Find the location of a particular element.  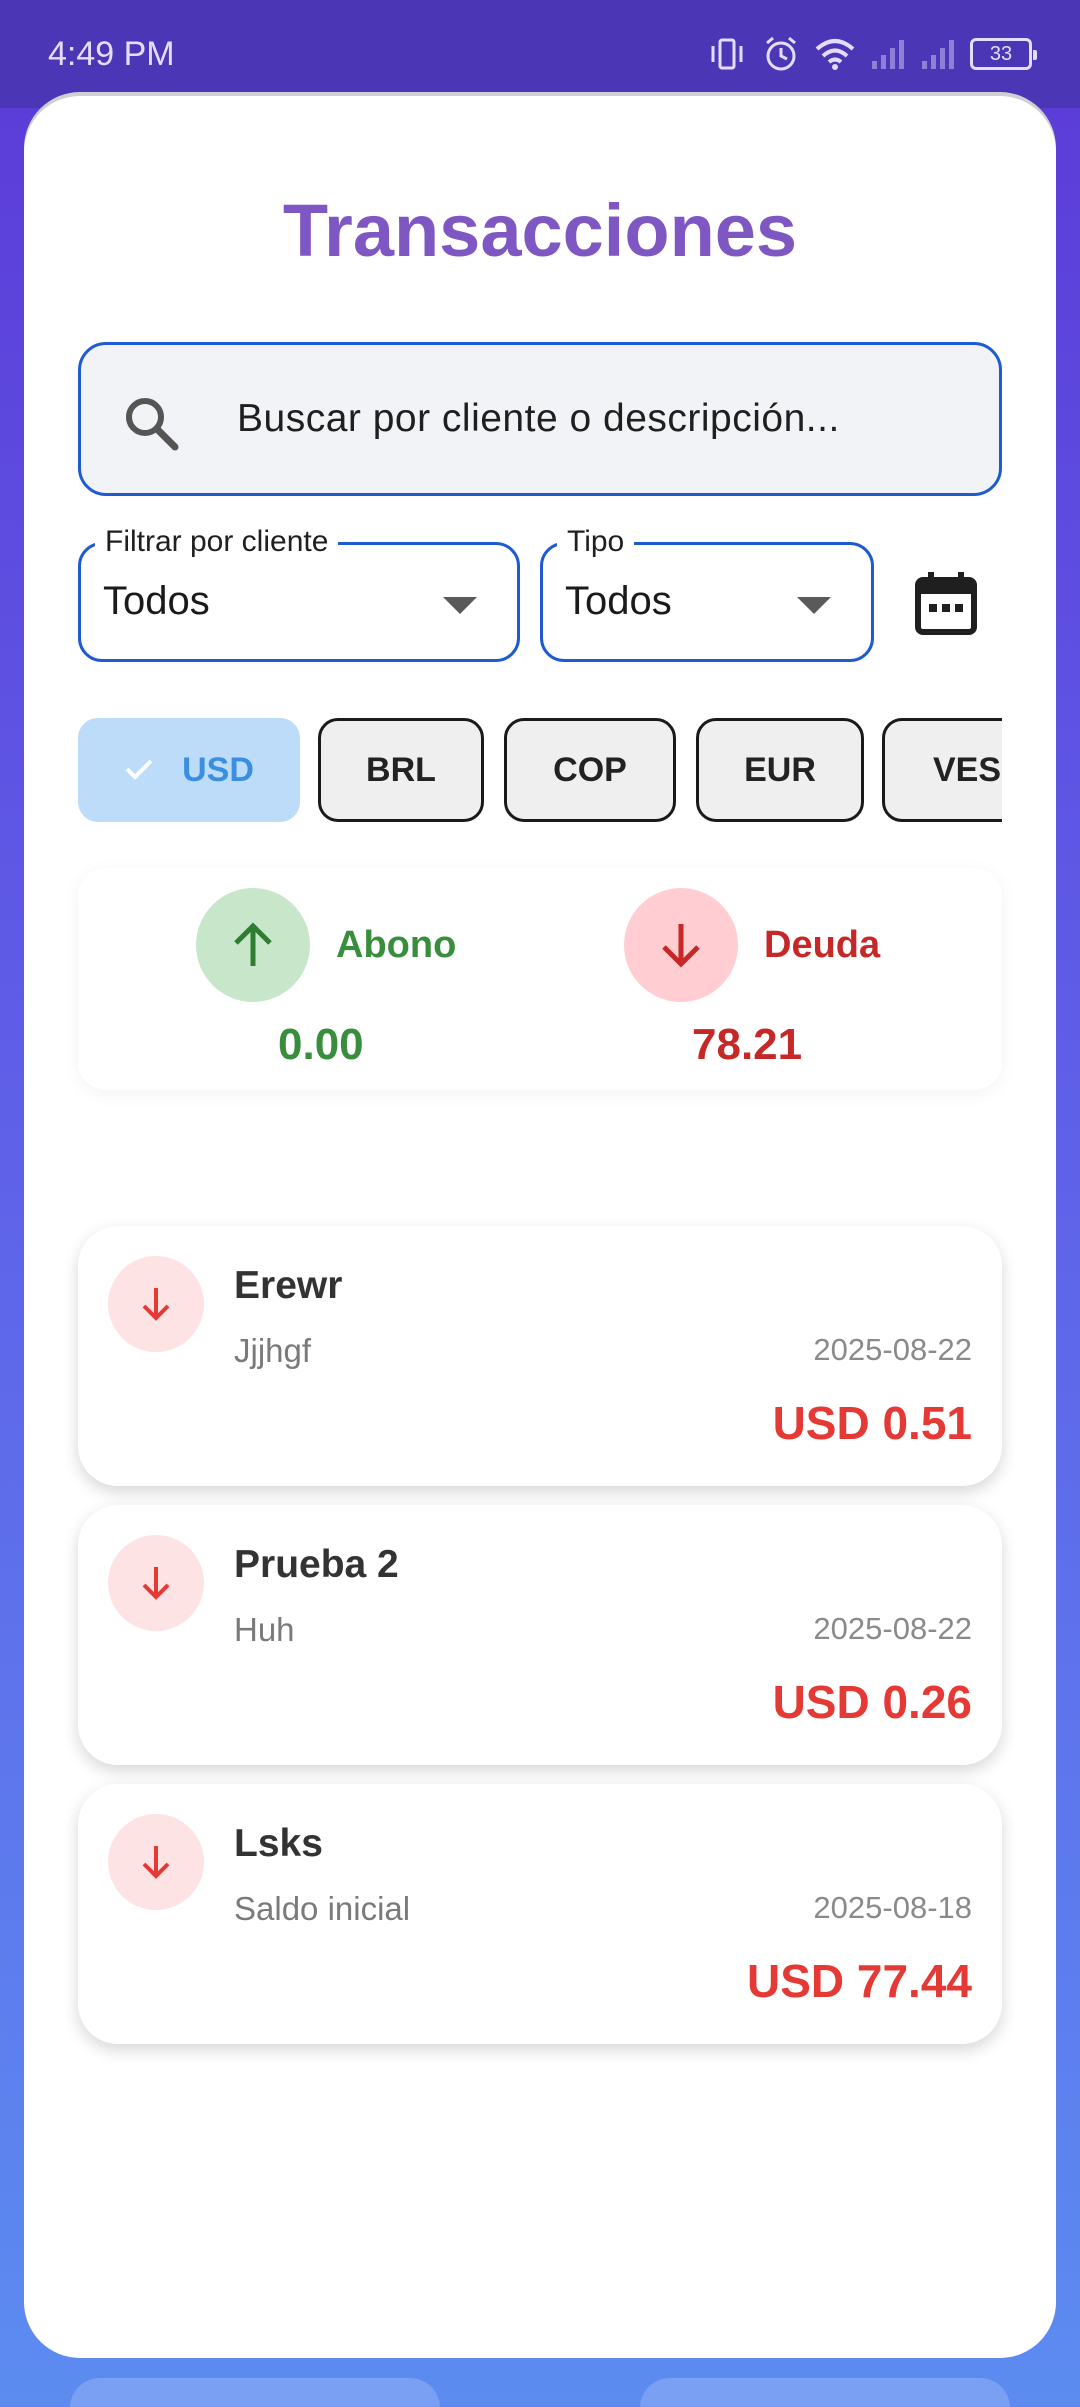

transaction-card: Prueba 2 Huh 2025-08-22 USD 0.26 is located at coordinates (540, 1635).